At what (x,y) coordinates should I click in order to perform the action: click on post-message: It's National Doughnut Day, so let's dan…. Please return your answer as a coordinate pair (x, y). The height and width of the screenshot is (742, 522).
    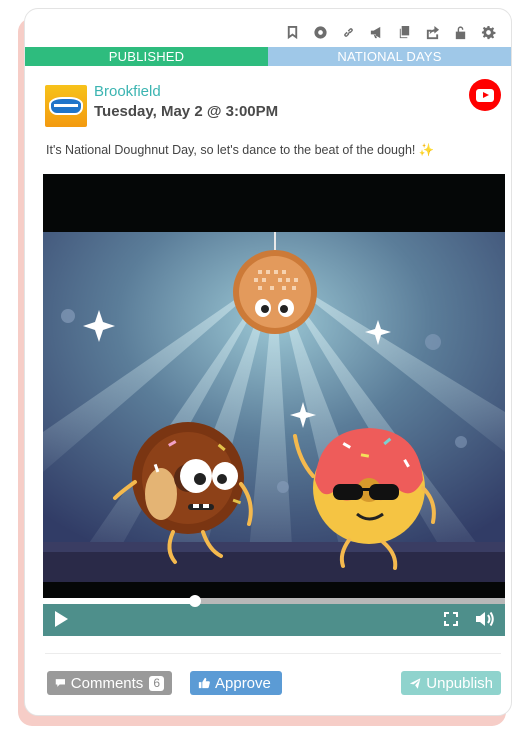
    Looking at the image, I should click on (232, 150).